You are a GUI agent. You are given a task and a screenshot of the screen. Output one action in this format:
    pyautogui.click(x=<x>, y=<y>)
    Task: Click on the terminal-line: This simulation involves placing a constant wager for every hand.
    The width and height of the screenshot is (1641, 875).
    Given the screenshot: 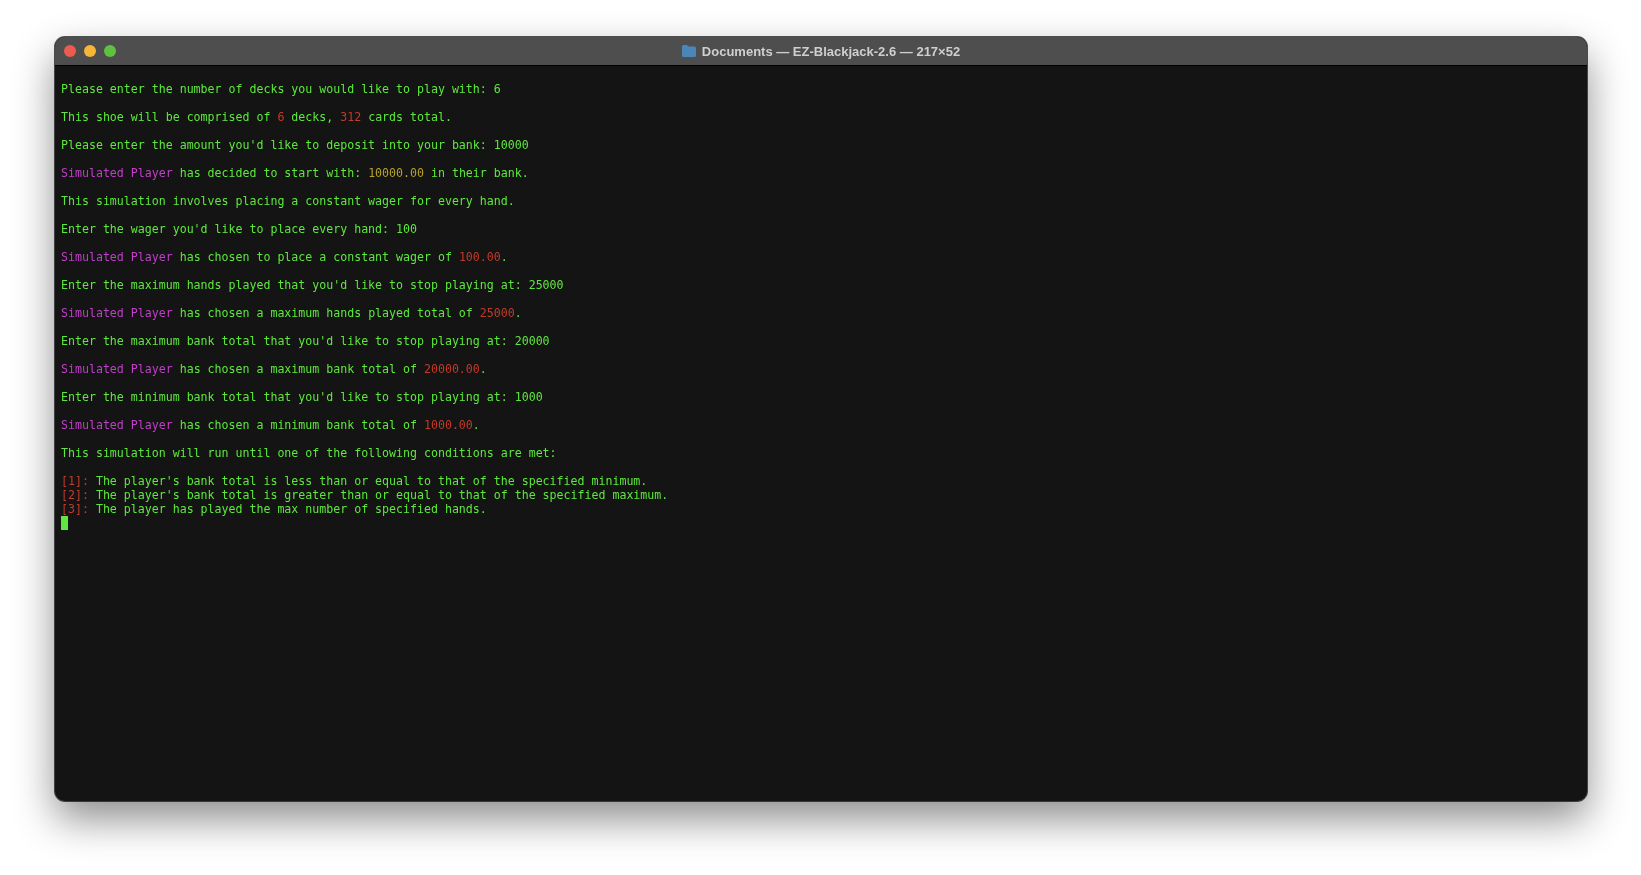 What is the action you would take?
    pyautogui.click(x=288, y=201)
    